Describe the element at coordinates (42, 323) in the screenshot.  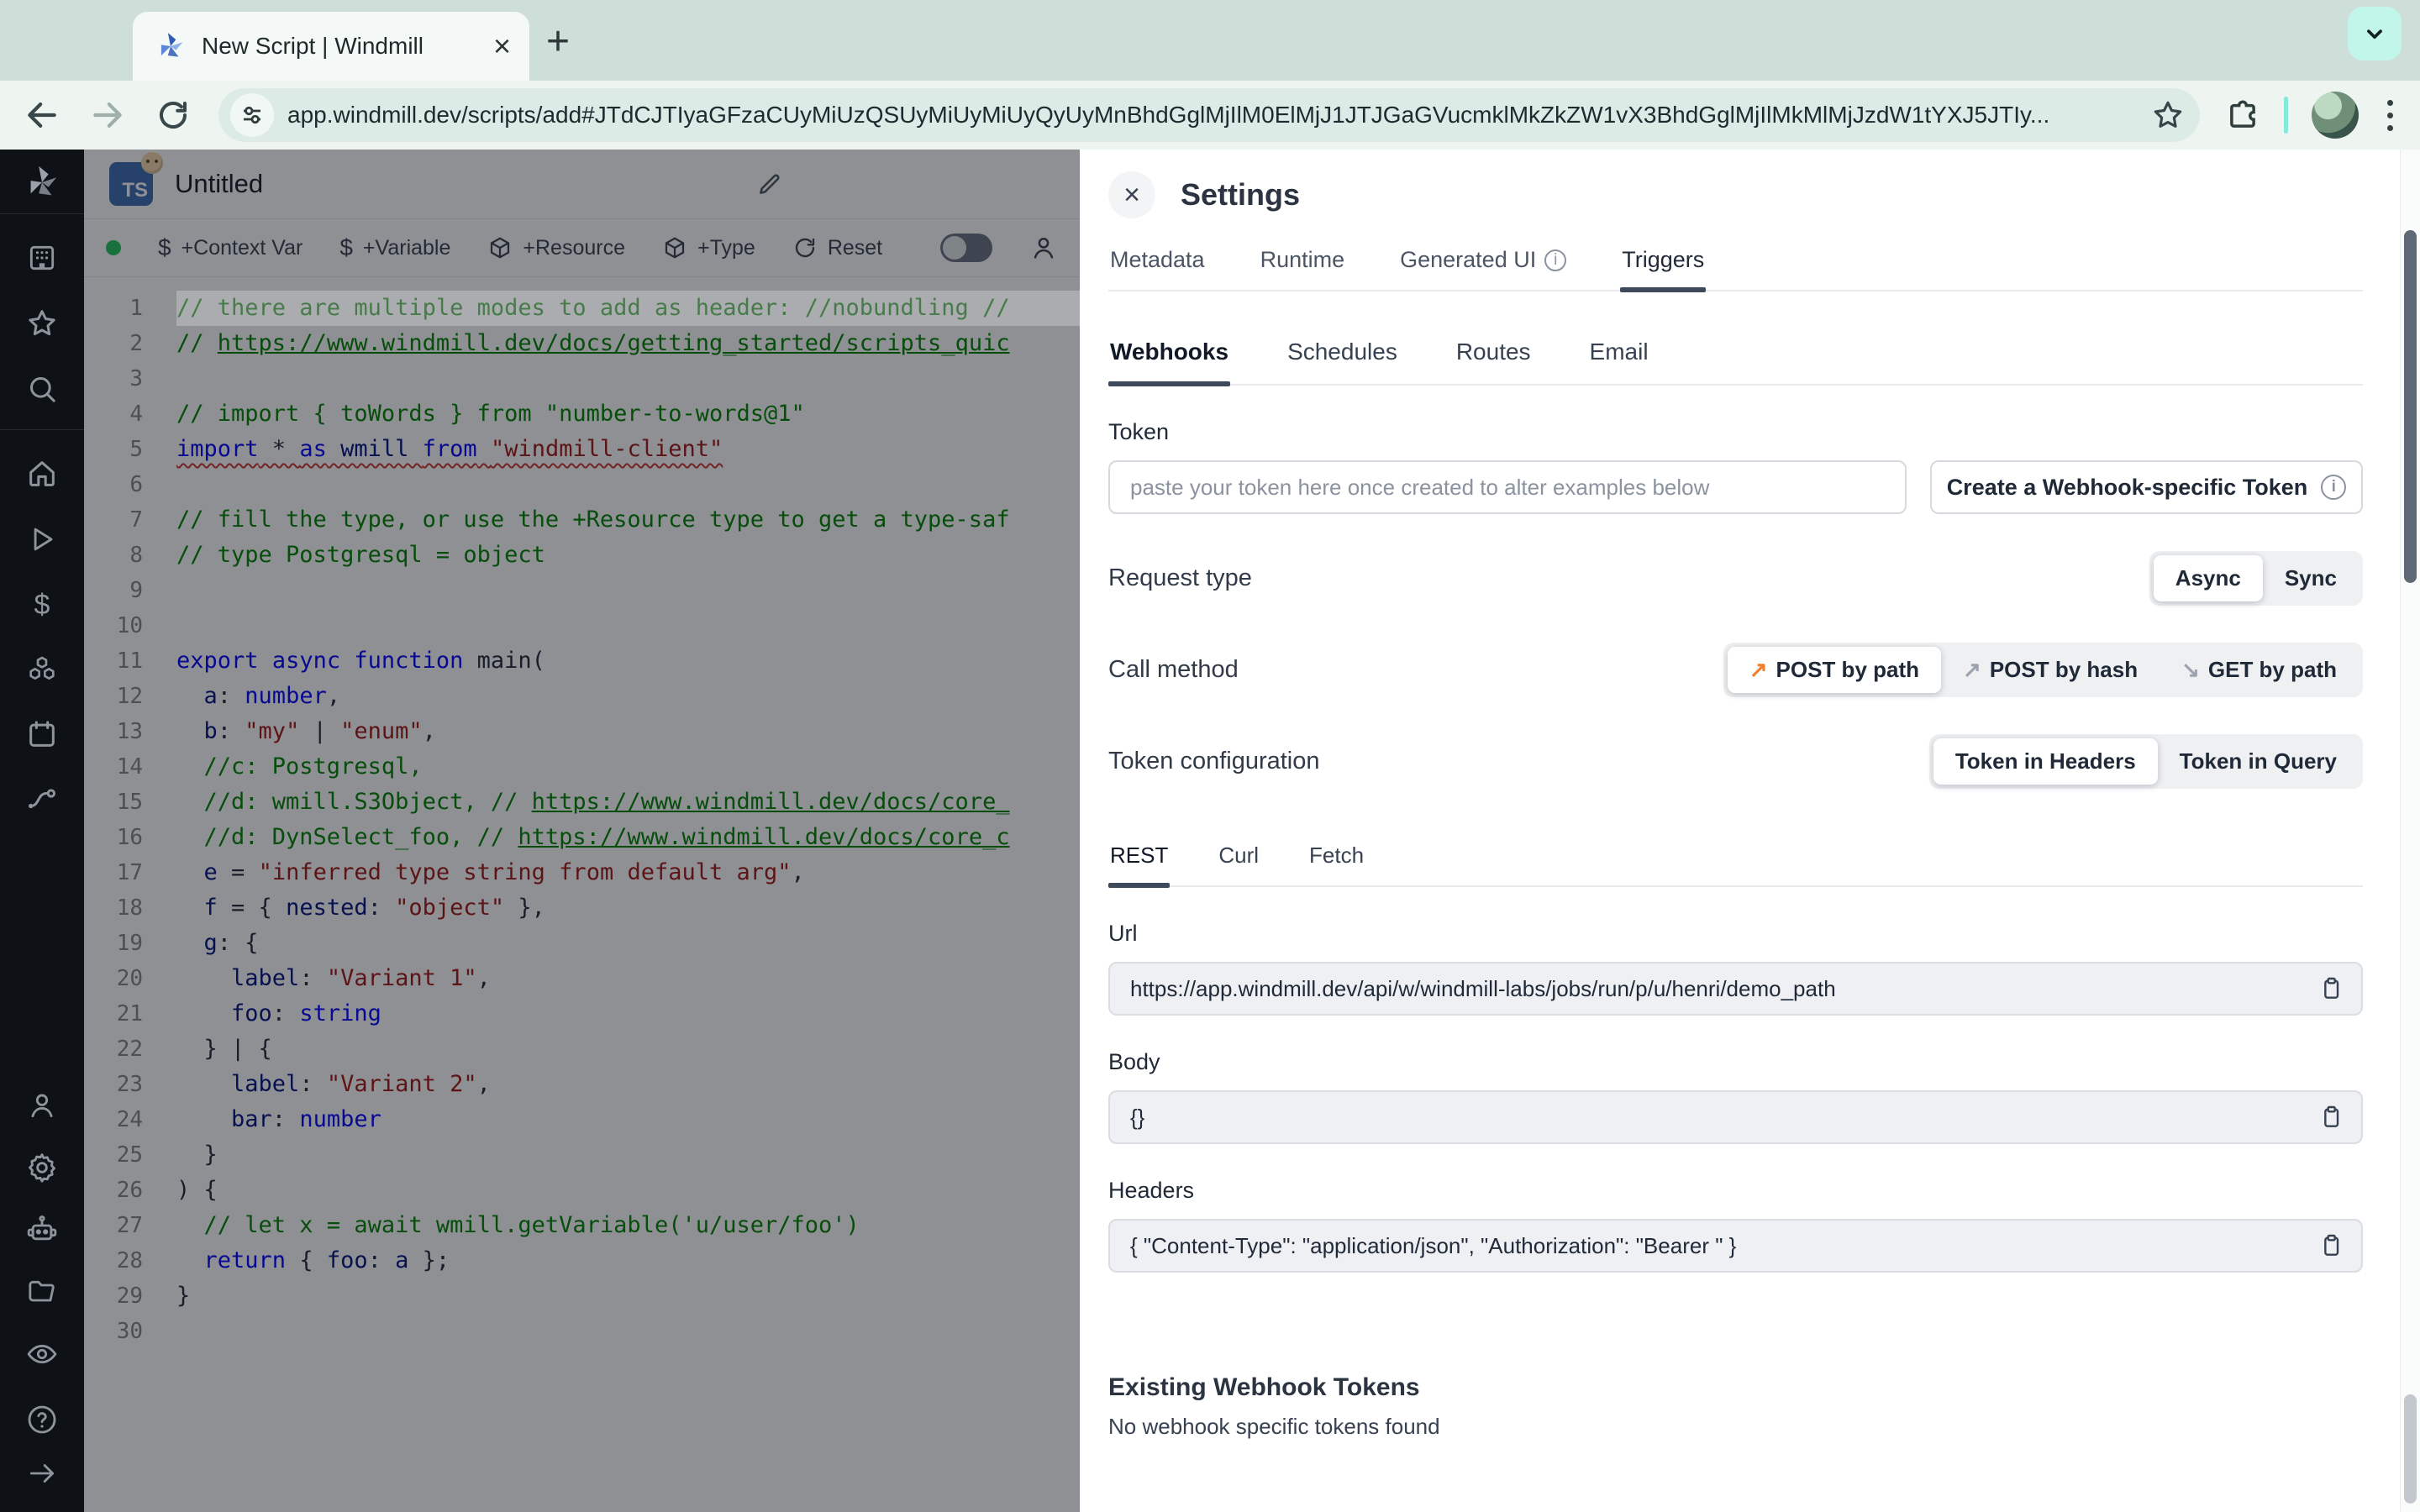
I see `favorites-star-icon` at that location.